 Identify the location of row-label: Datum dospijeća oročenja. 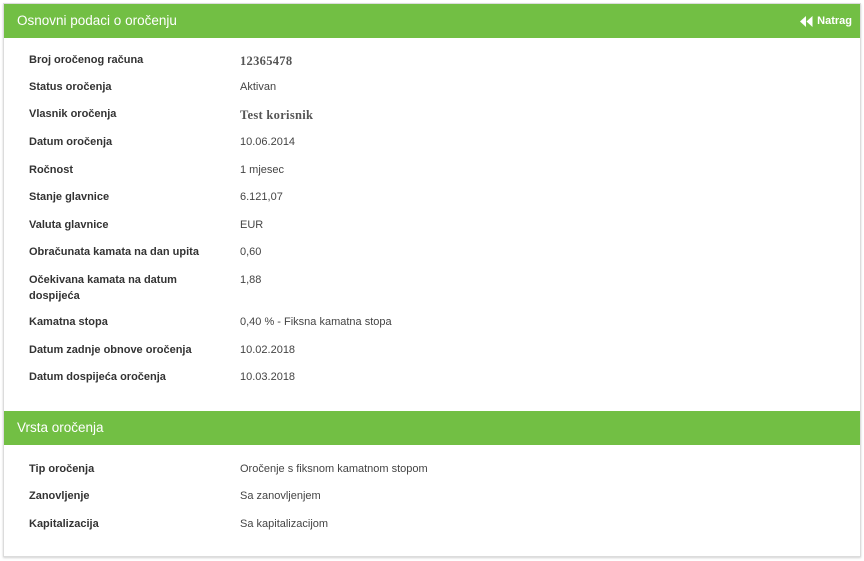
(97, 377).